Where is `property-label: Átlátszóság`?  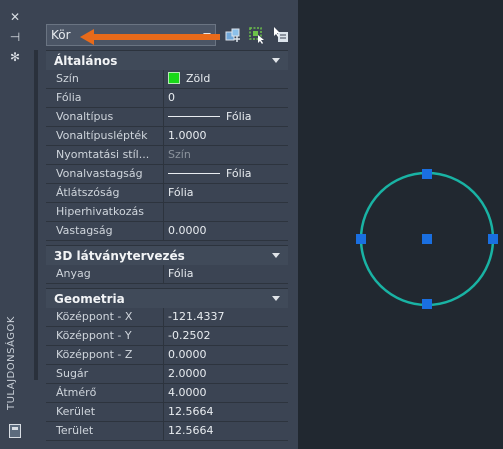
property-label: Átlátszóság is located at coordinates (105, 193).